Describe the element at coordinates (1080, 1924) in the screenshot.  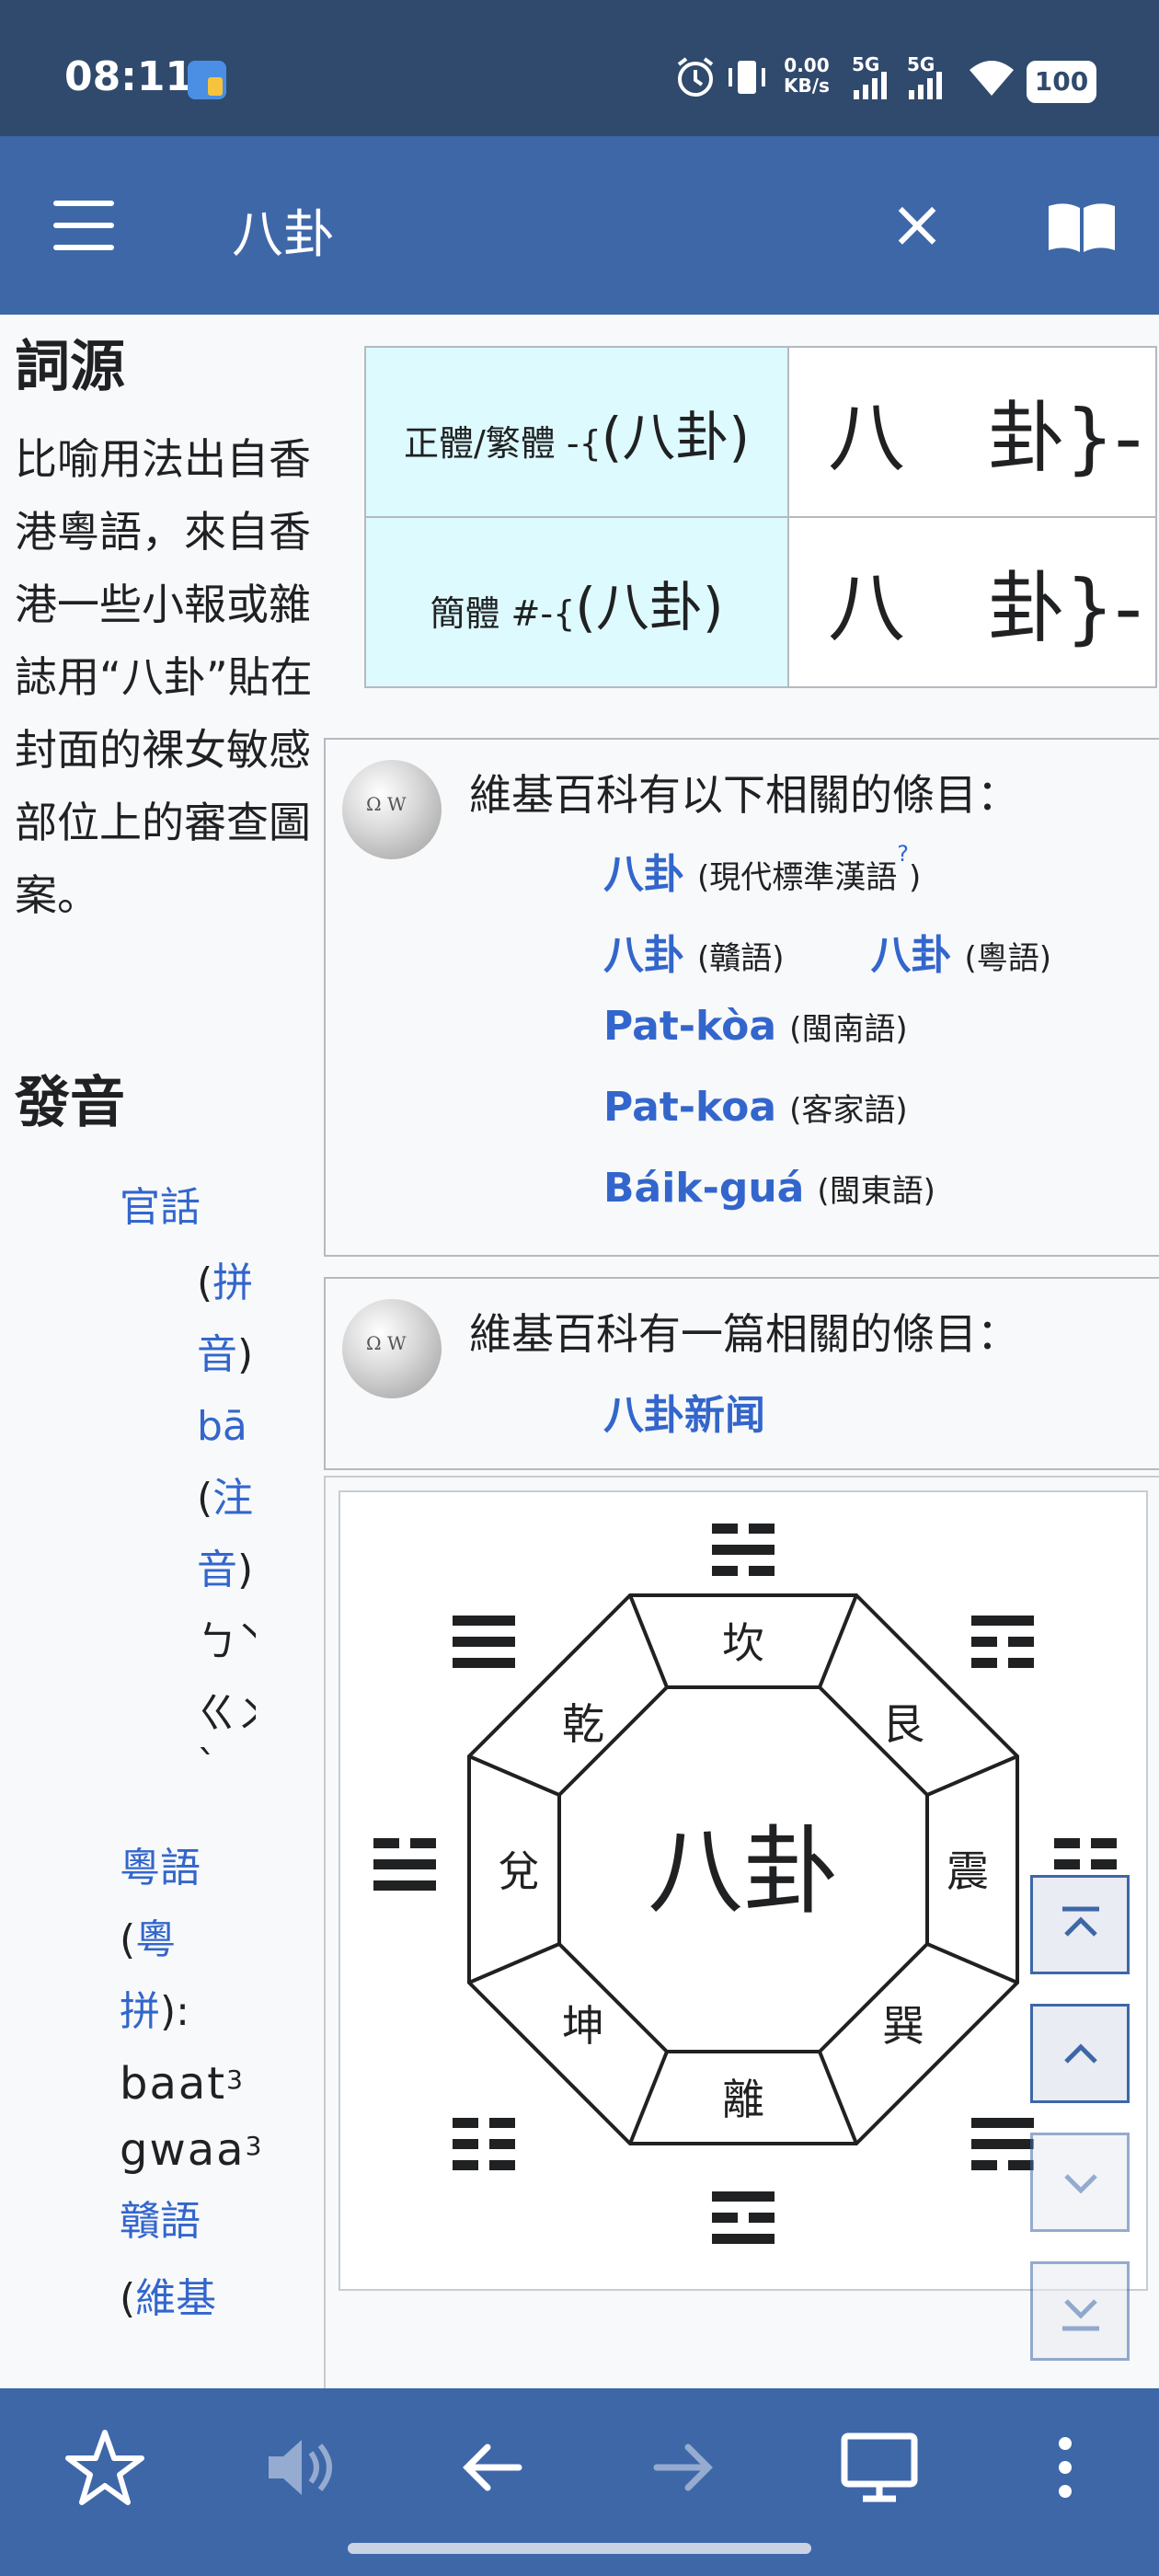
I see `scroll-top-button` at that location.